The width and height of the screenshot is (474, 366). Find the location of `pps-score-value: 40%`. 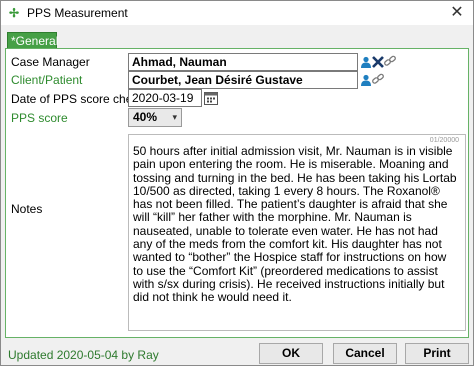

pps-score-value: 40% is located at coordinates (145, 117).